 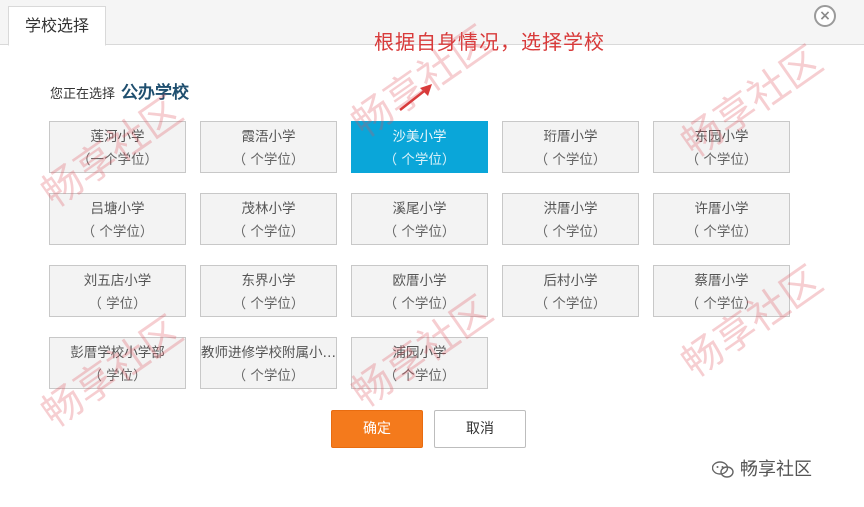 What do you see at coordinates (83, 94) in the screenshot?
I see `choosing-prefix: 您正在选择` at bounding box center [83, 94].